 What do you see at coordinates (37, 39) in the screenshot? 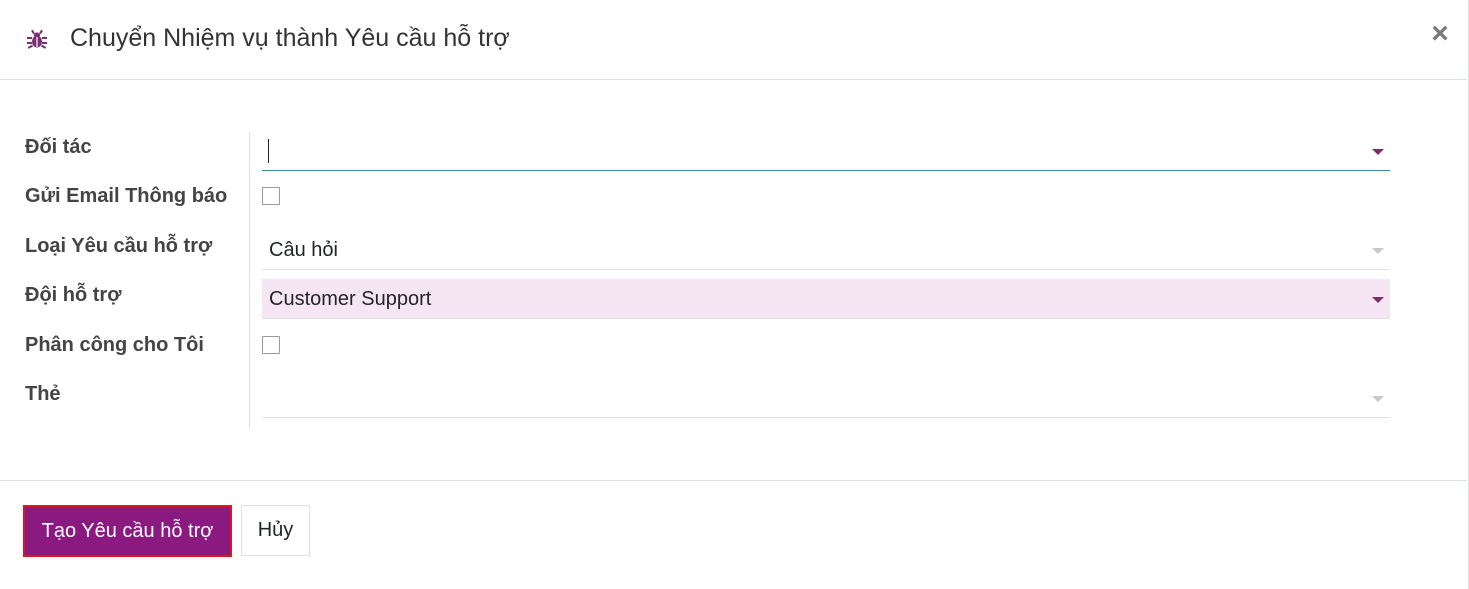
I see `bug-icon` at bounding box center [37, 39].